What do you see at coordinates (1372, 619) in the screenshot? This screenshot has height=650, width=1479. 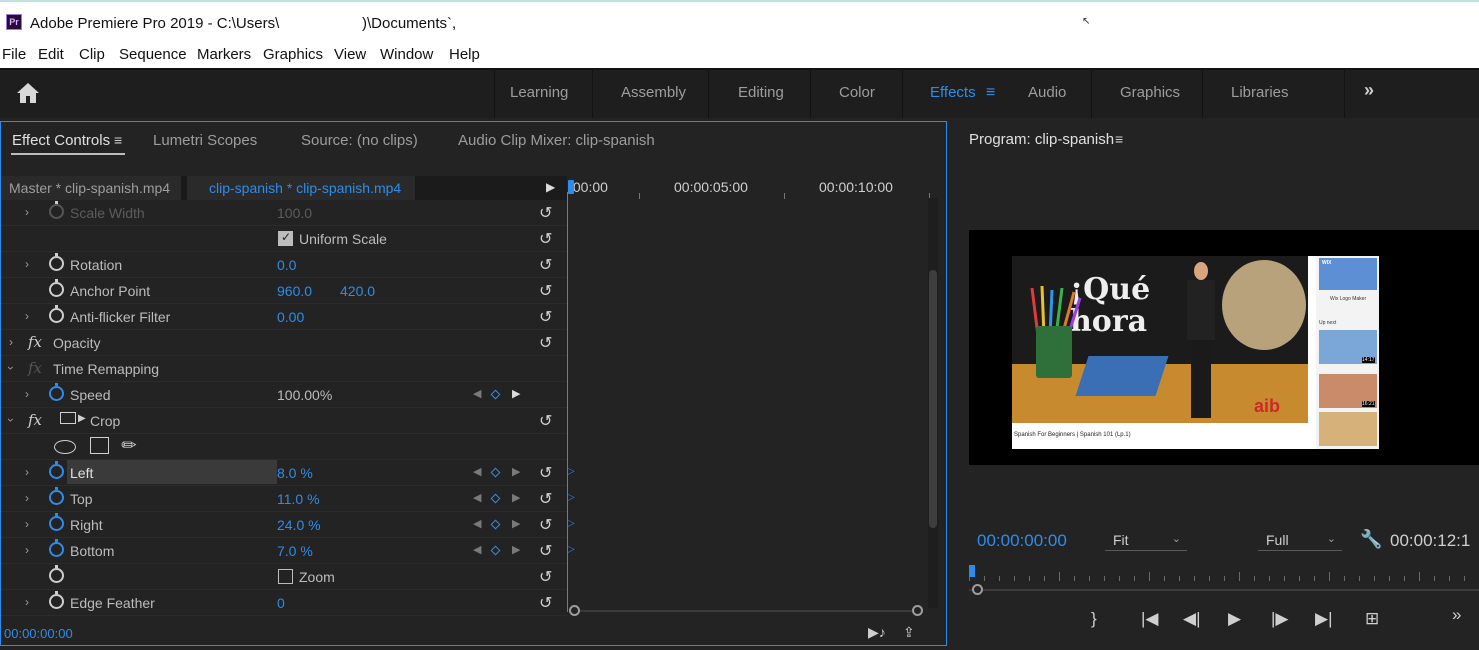 I see `lift-icon: ⊞` at bounding box center [1372, 619].